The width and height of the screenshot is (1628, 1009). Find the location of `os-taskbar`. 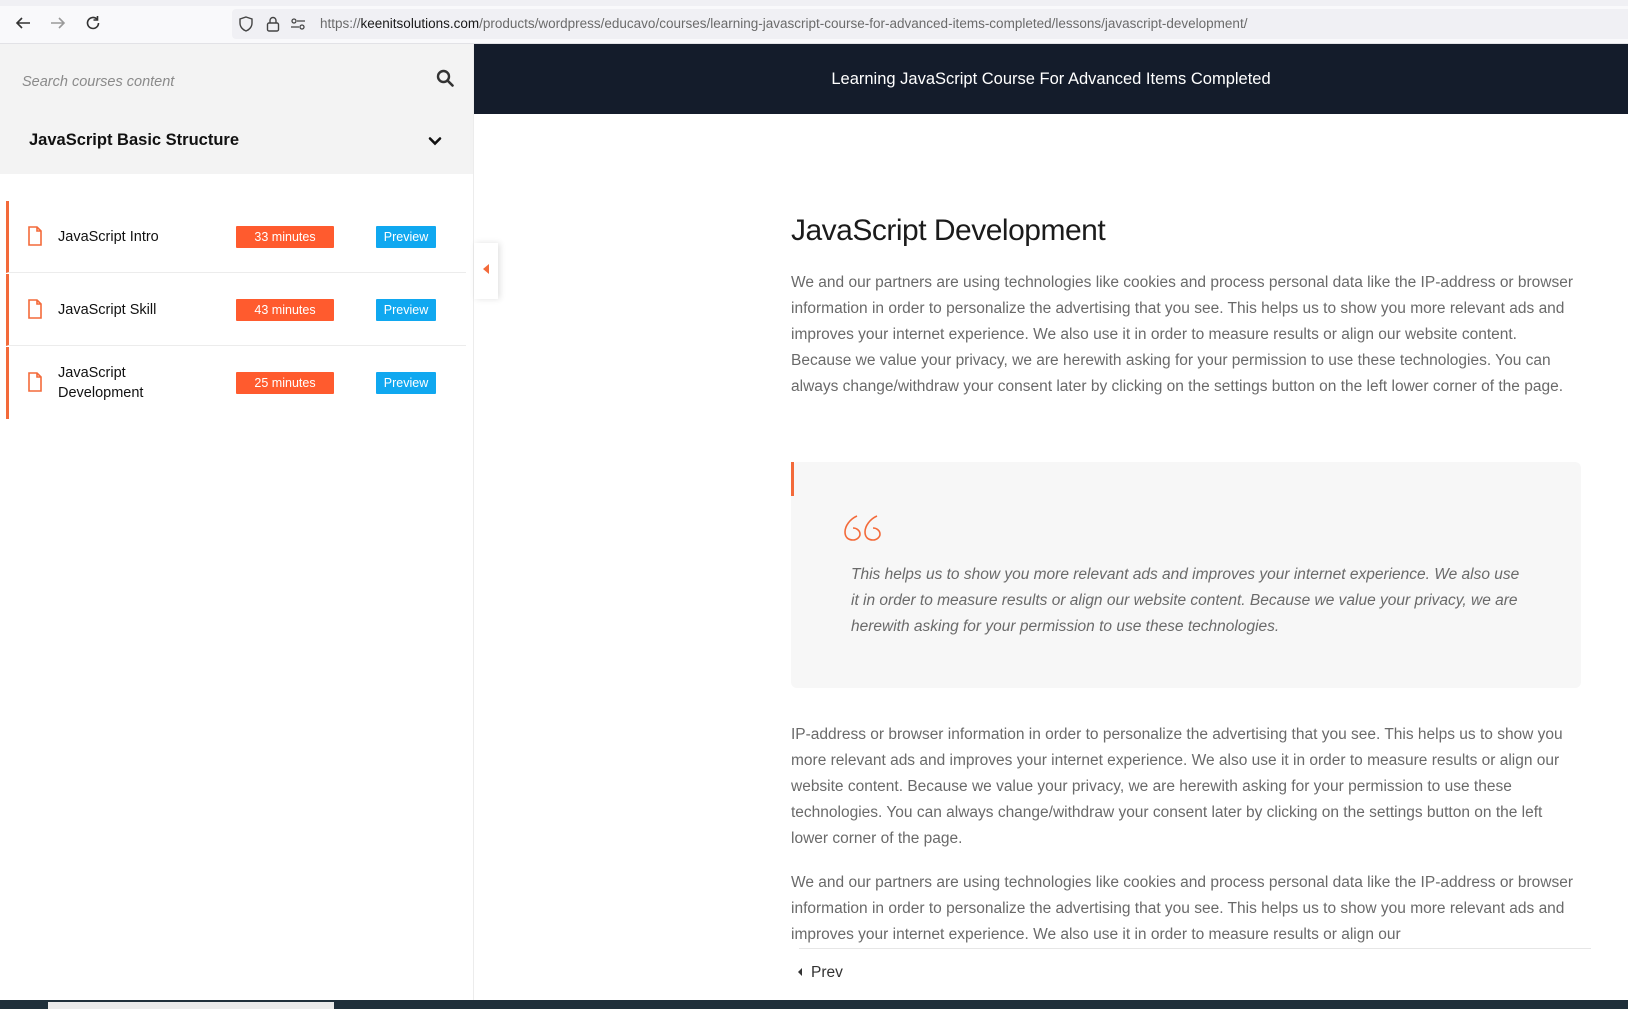

os-taskbar is located at coordinates (814, 1004).